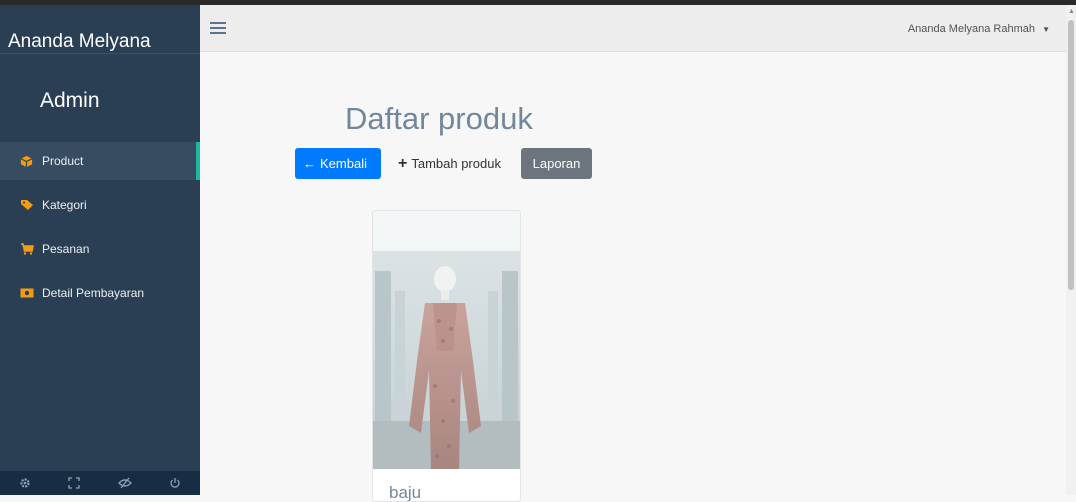 The image size is (1076, 502). I want to click on site-brand: Ananda Melyana, so click(79, 42).